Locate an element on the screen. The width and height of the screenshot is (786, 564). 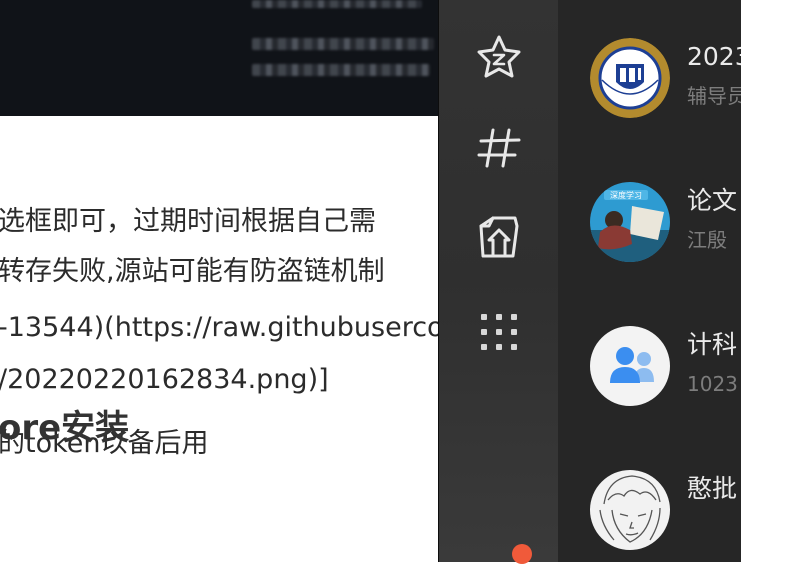
notification-dot is located at coordinates (522, 554).